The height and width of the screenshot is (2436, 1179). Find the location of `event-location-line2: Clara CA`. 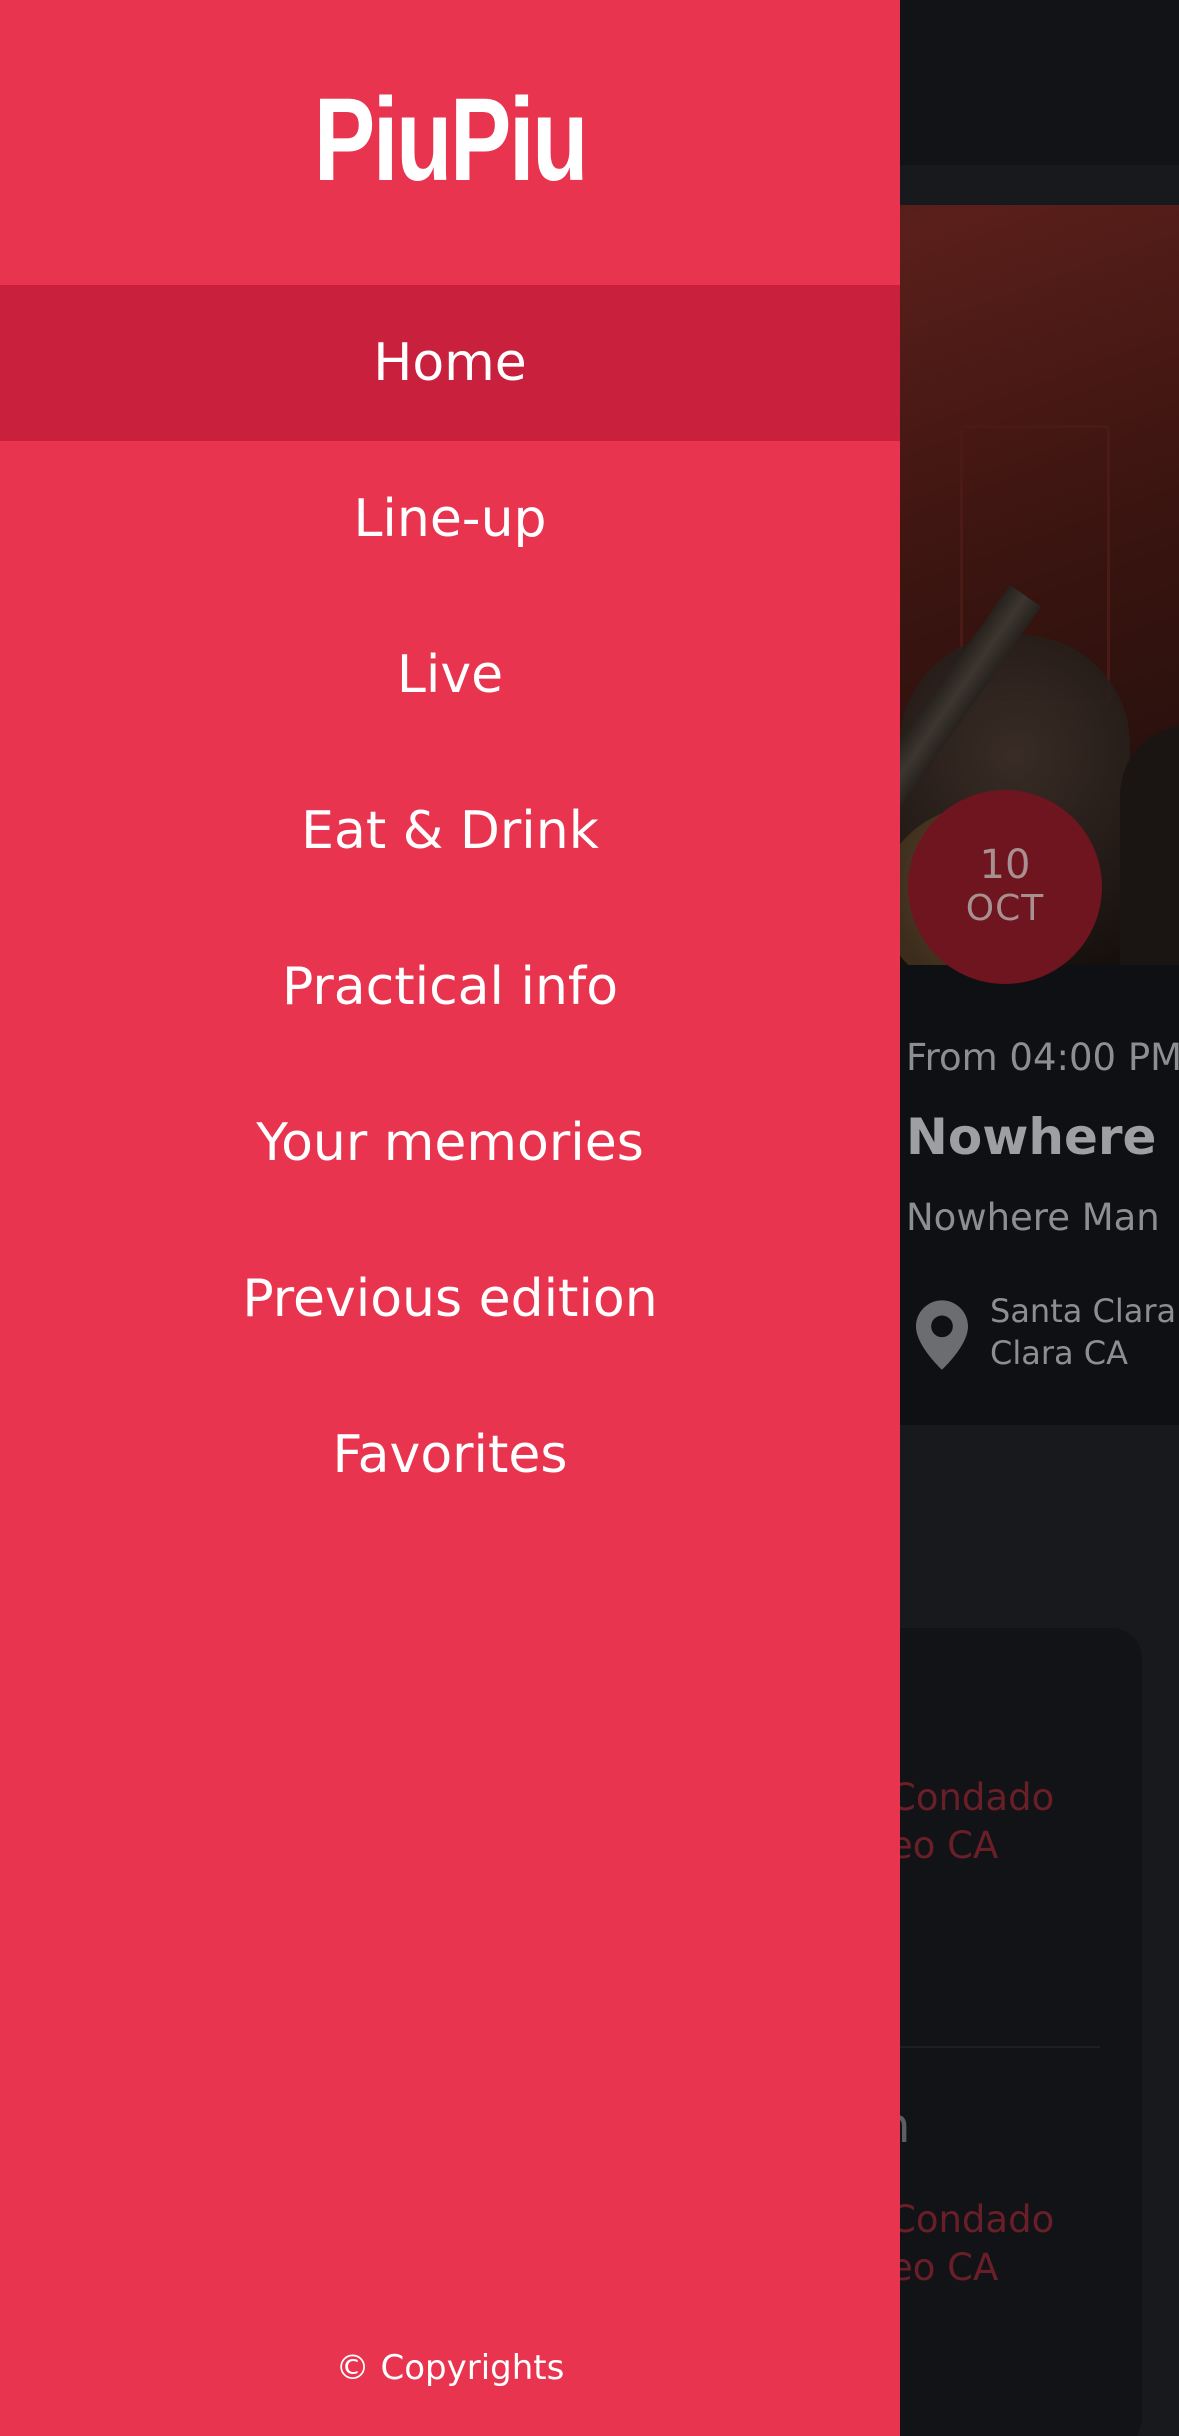

event-location-line2: Clara CA is located at coordinates (1059, 1353).